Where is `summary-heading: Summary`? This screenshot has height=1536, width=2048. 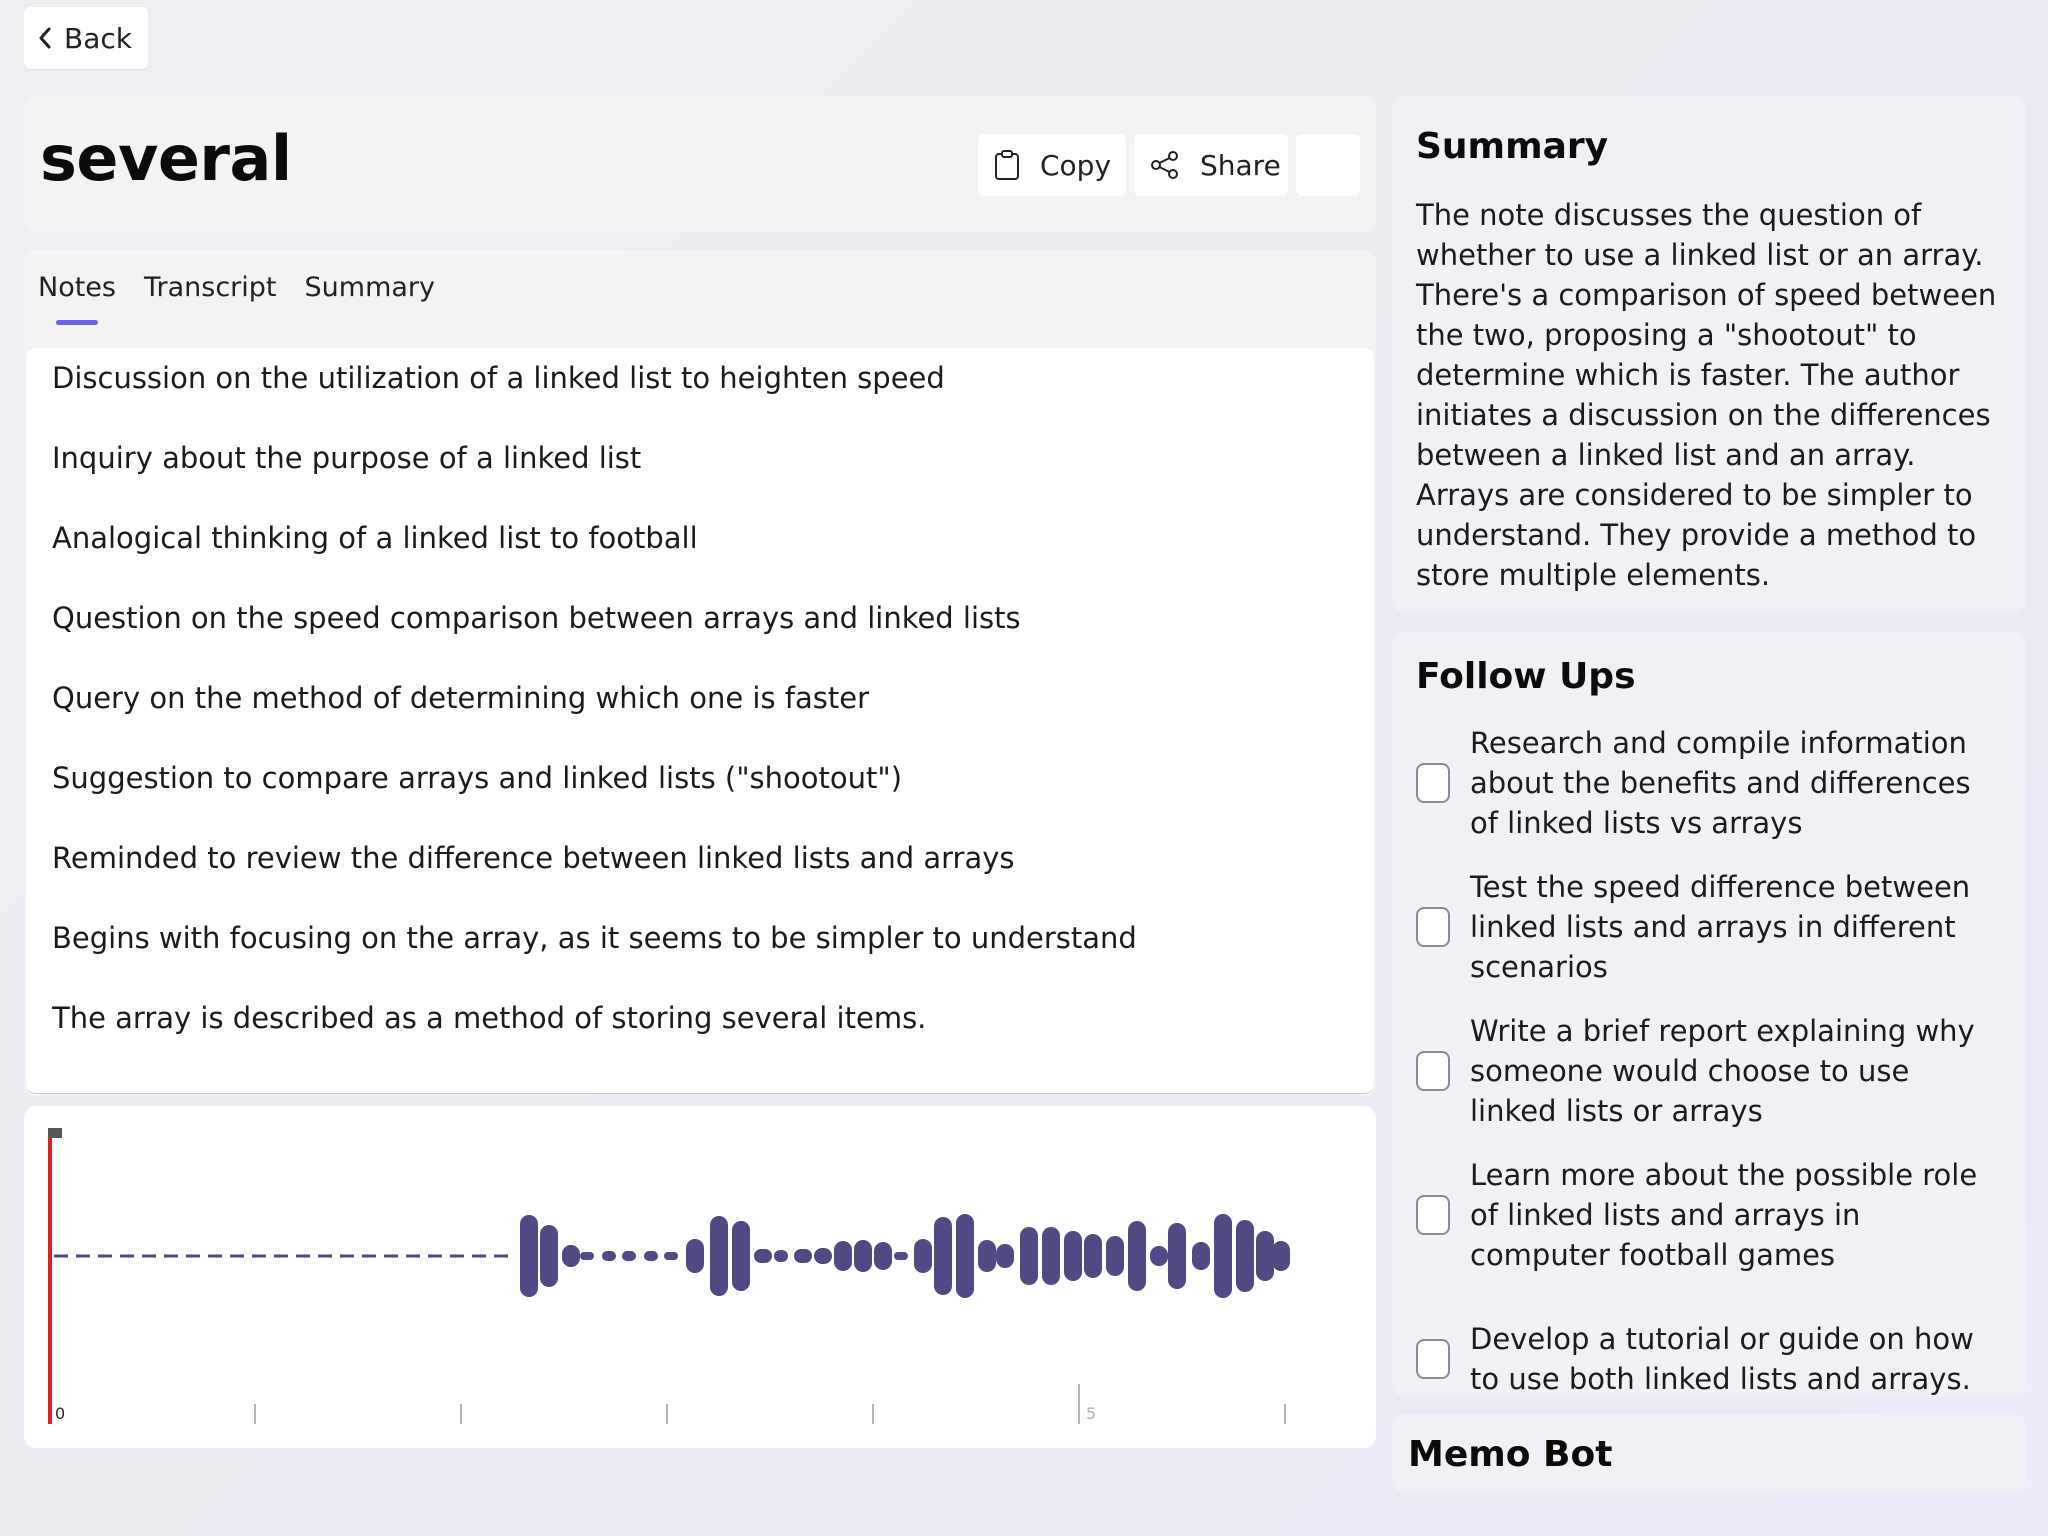
summary-heading: Summary is located at coordinates (1512, 146).